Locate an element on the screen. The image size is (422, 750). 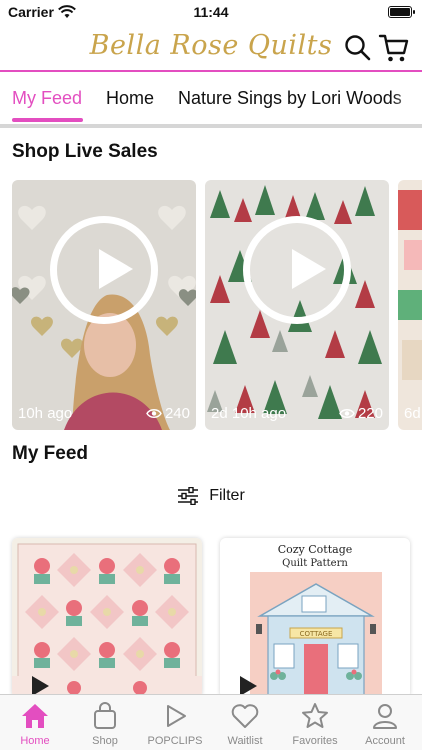
cottage-title: Cozy Cottage is located at coordinates (315, 549).